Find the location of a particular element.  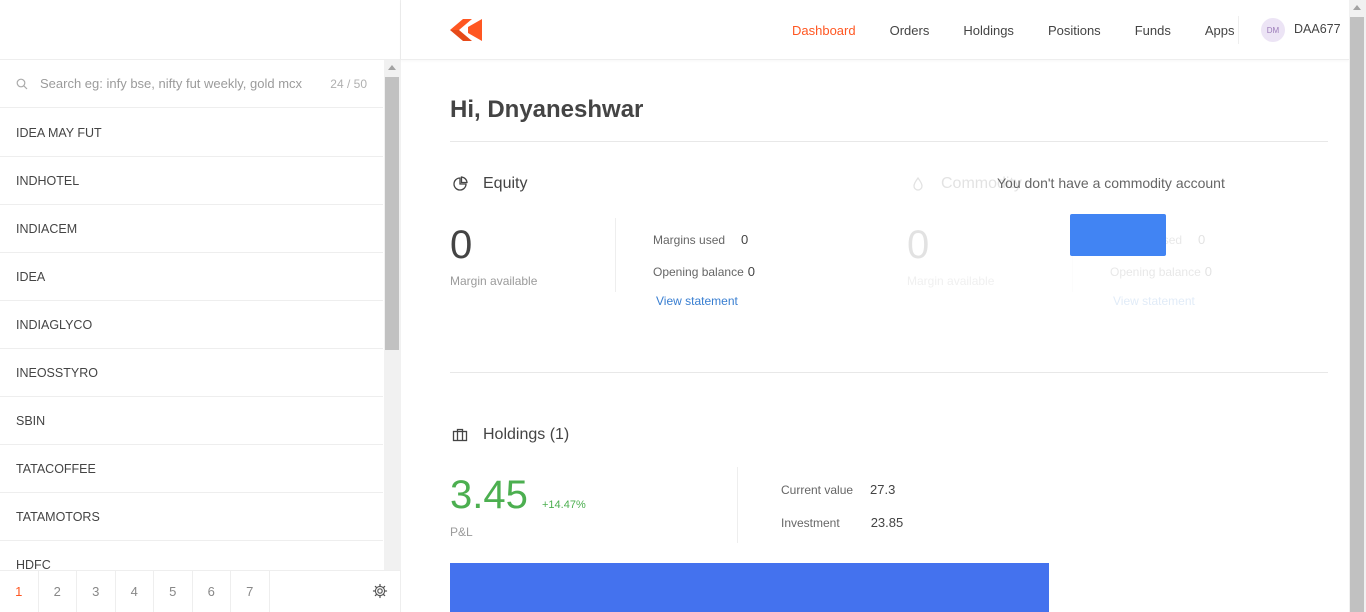

investment-amount: 23.85 is located at coordinates (887, 522).